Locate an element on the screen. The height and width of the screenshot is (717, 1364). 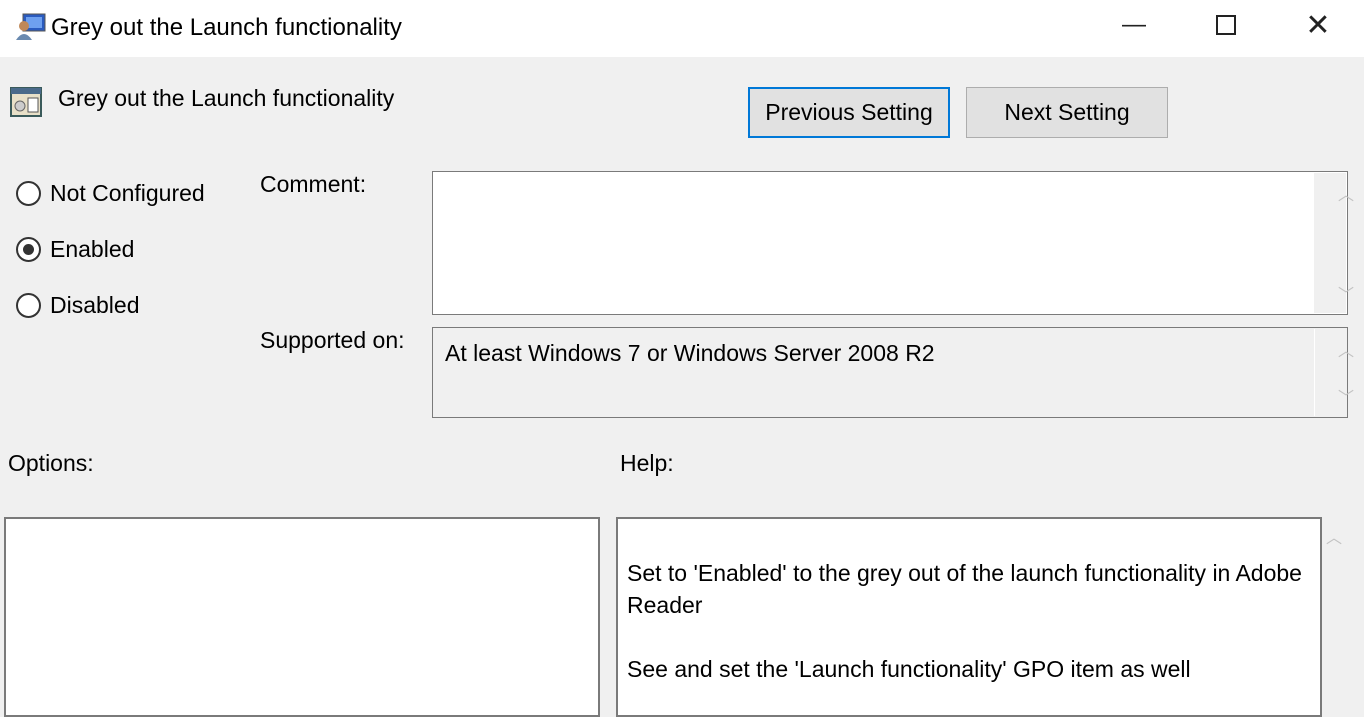
help-scroll-up-icon: ︿ is located at coordinates (1334, 536).